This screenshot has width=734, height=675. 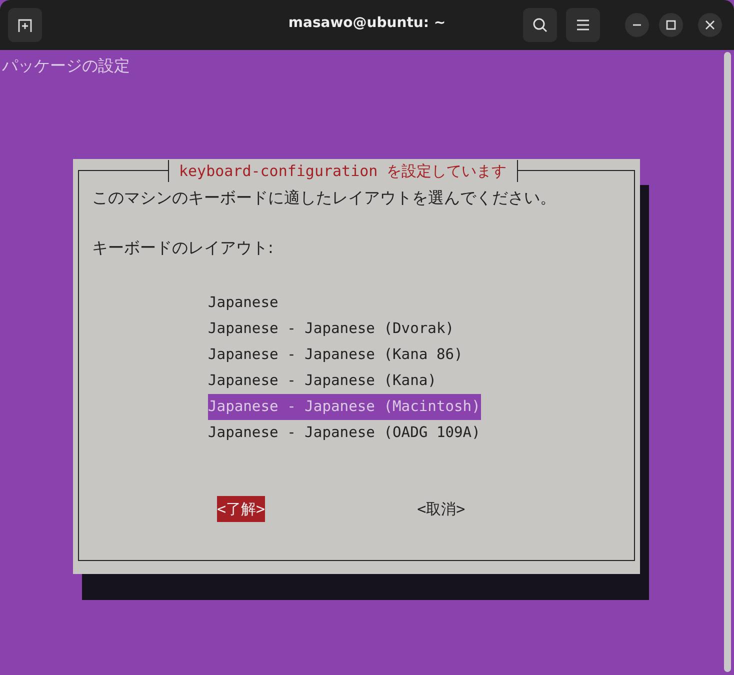 What do you see at coordinates (323, 381) in the screenshot?
I see `layout-option: Japanese - Japanese (Kana)` at bounding box center [323, 381].